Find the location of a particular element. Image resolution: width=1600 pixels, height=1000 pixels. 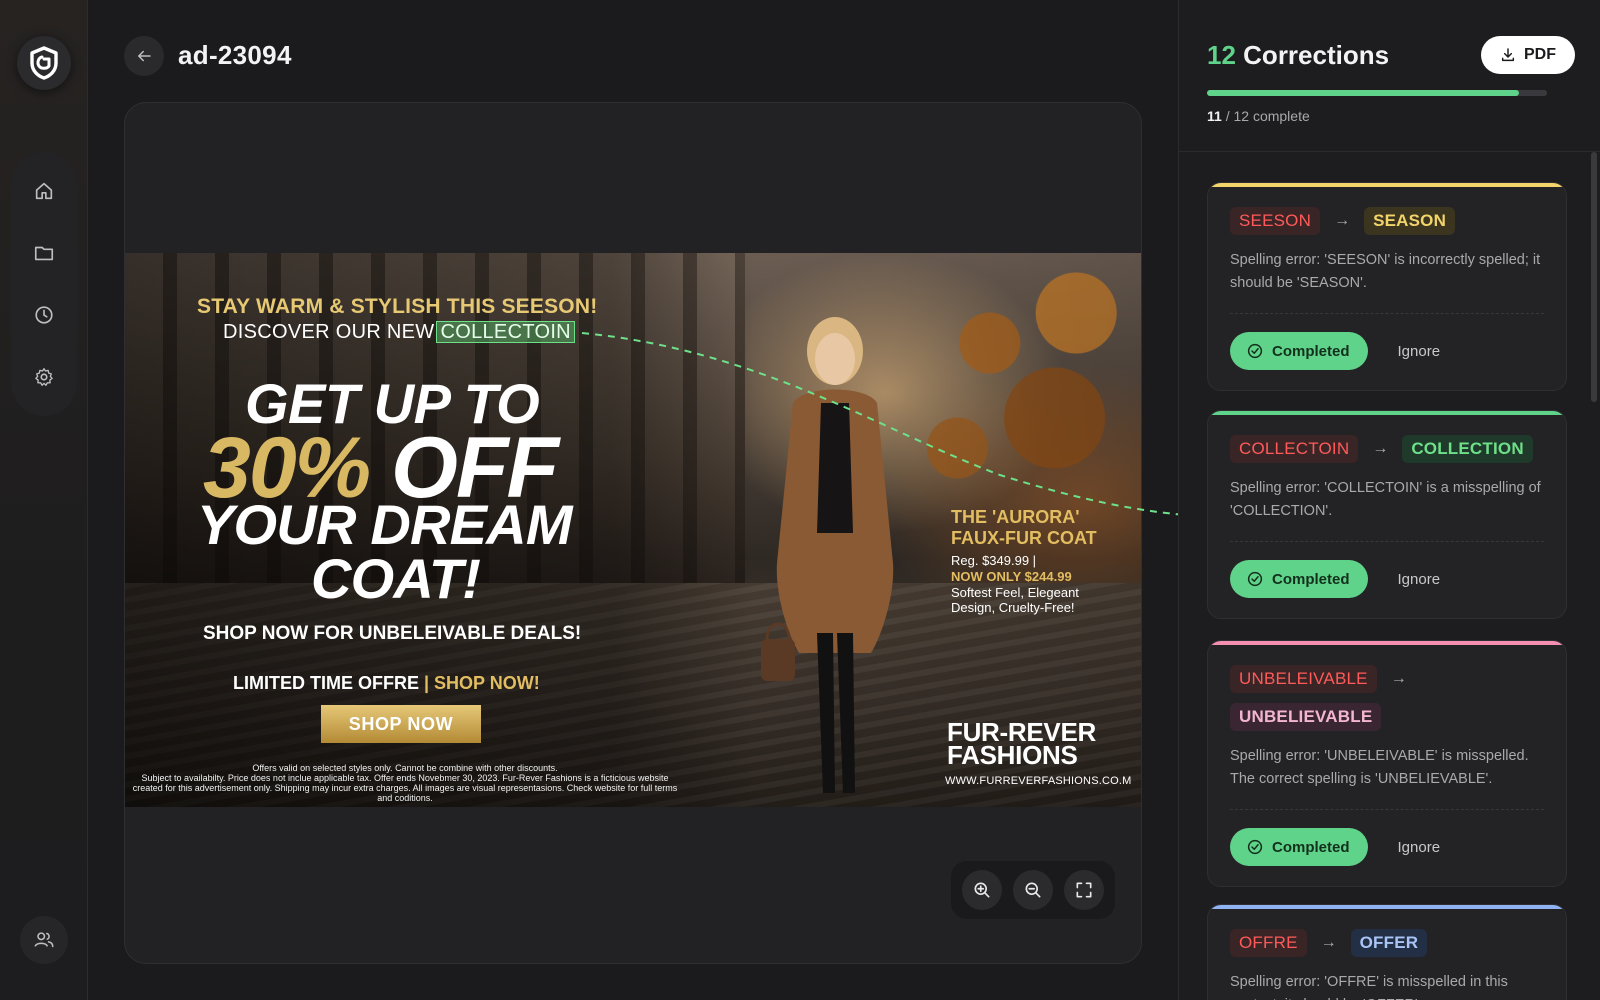

ad-brand-line-2: FASHIONS is located at coordinates (1012, 755).